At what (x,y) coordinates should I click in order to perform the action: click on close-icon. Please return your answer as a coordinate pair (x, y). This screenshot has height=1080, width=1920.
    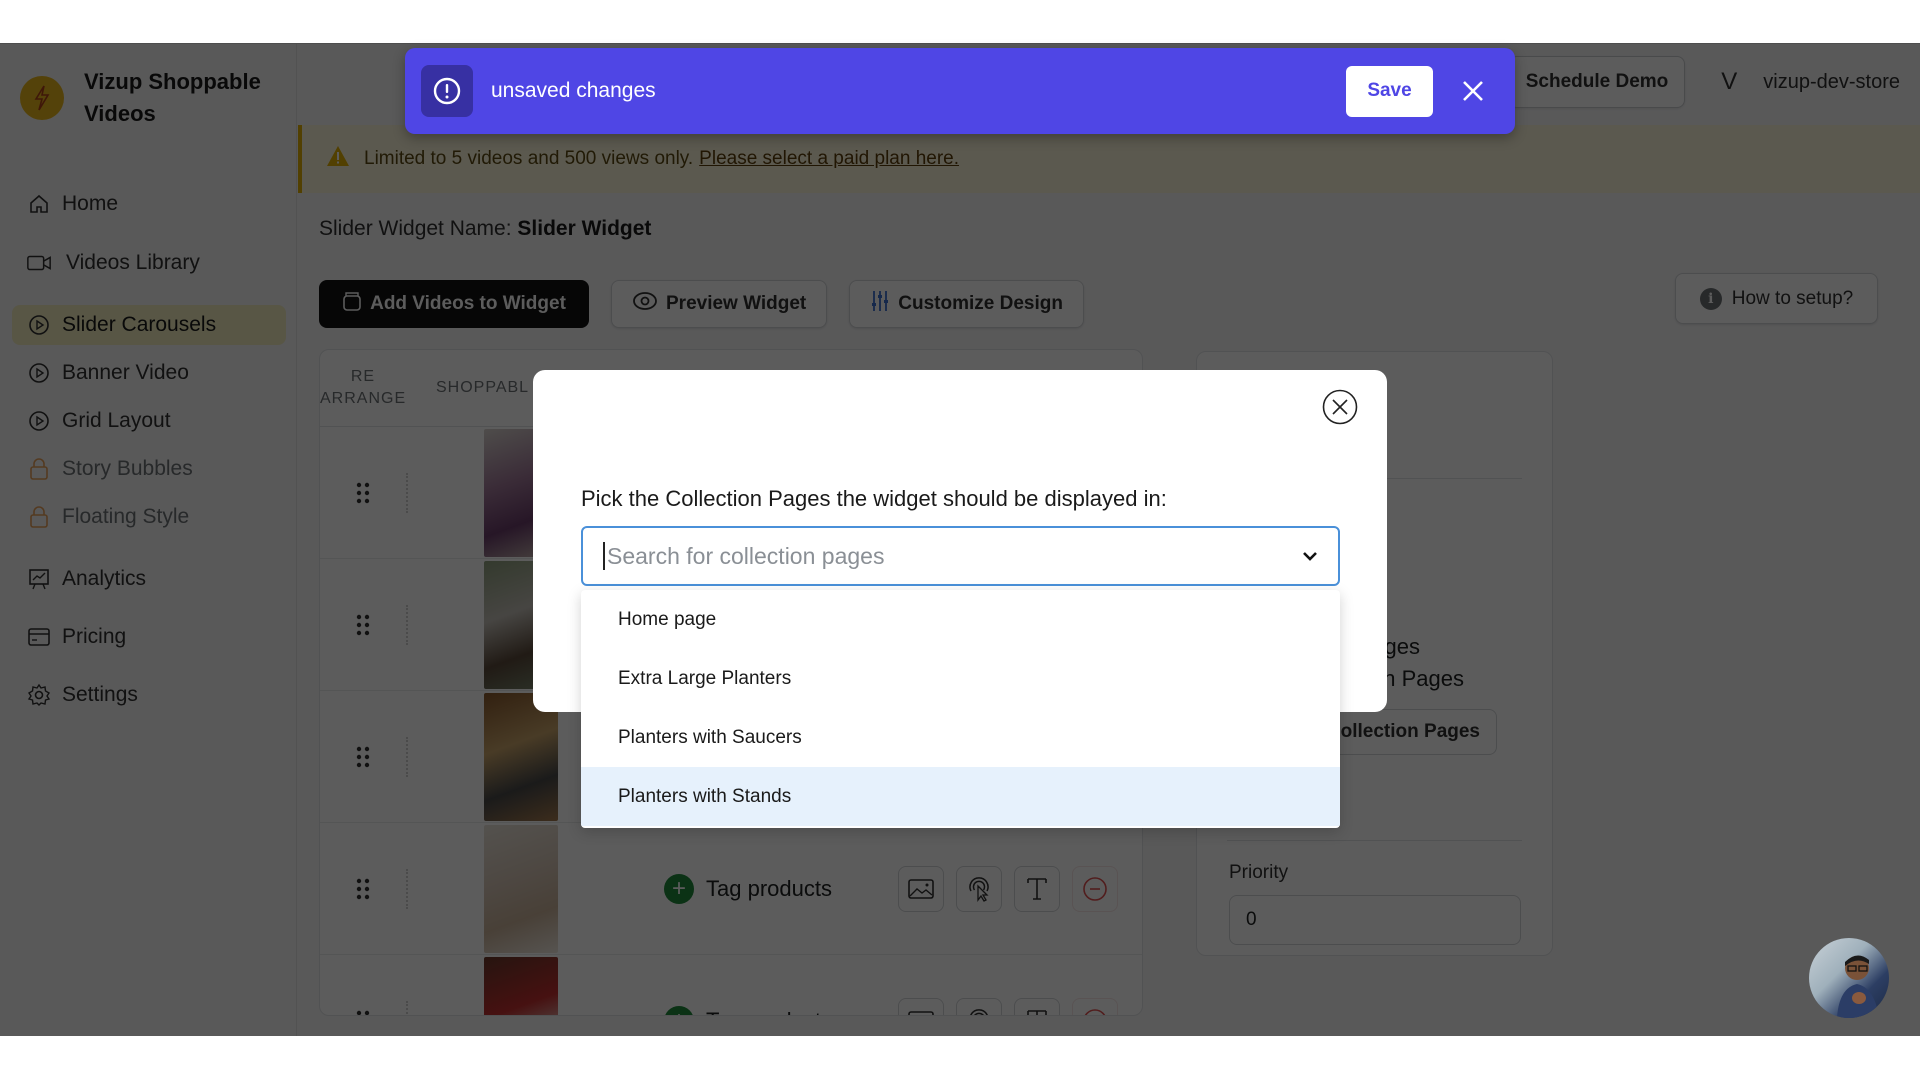
    Looking at the image, I should click on (1340, 407).